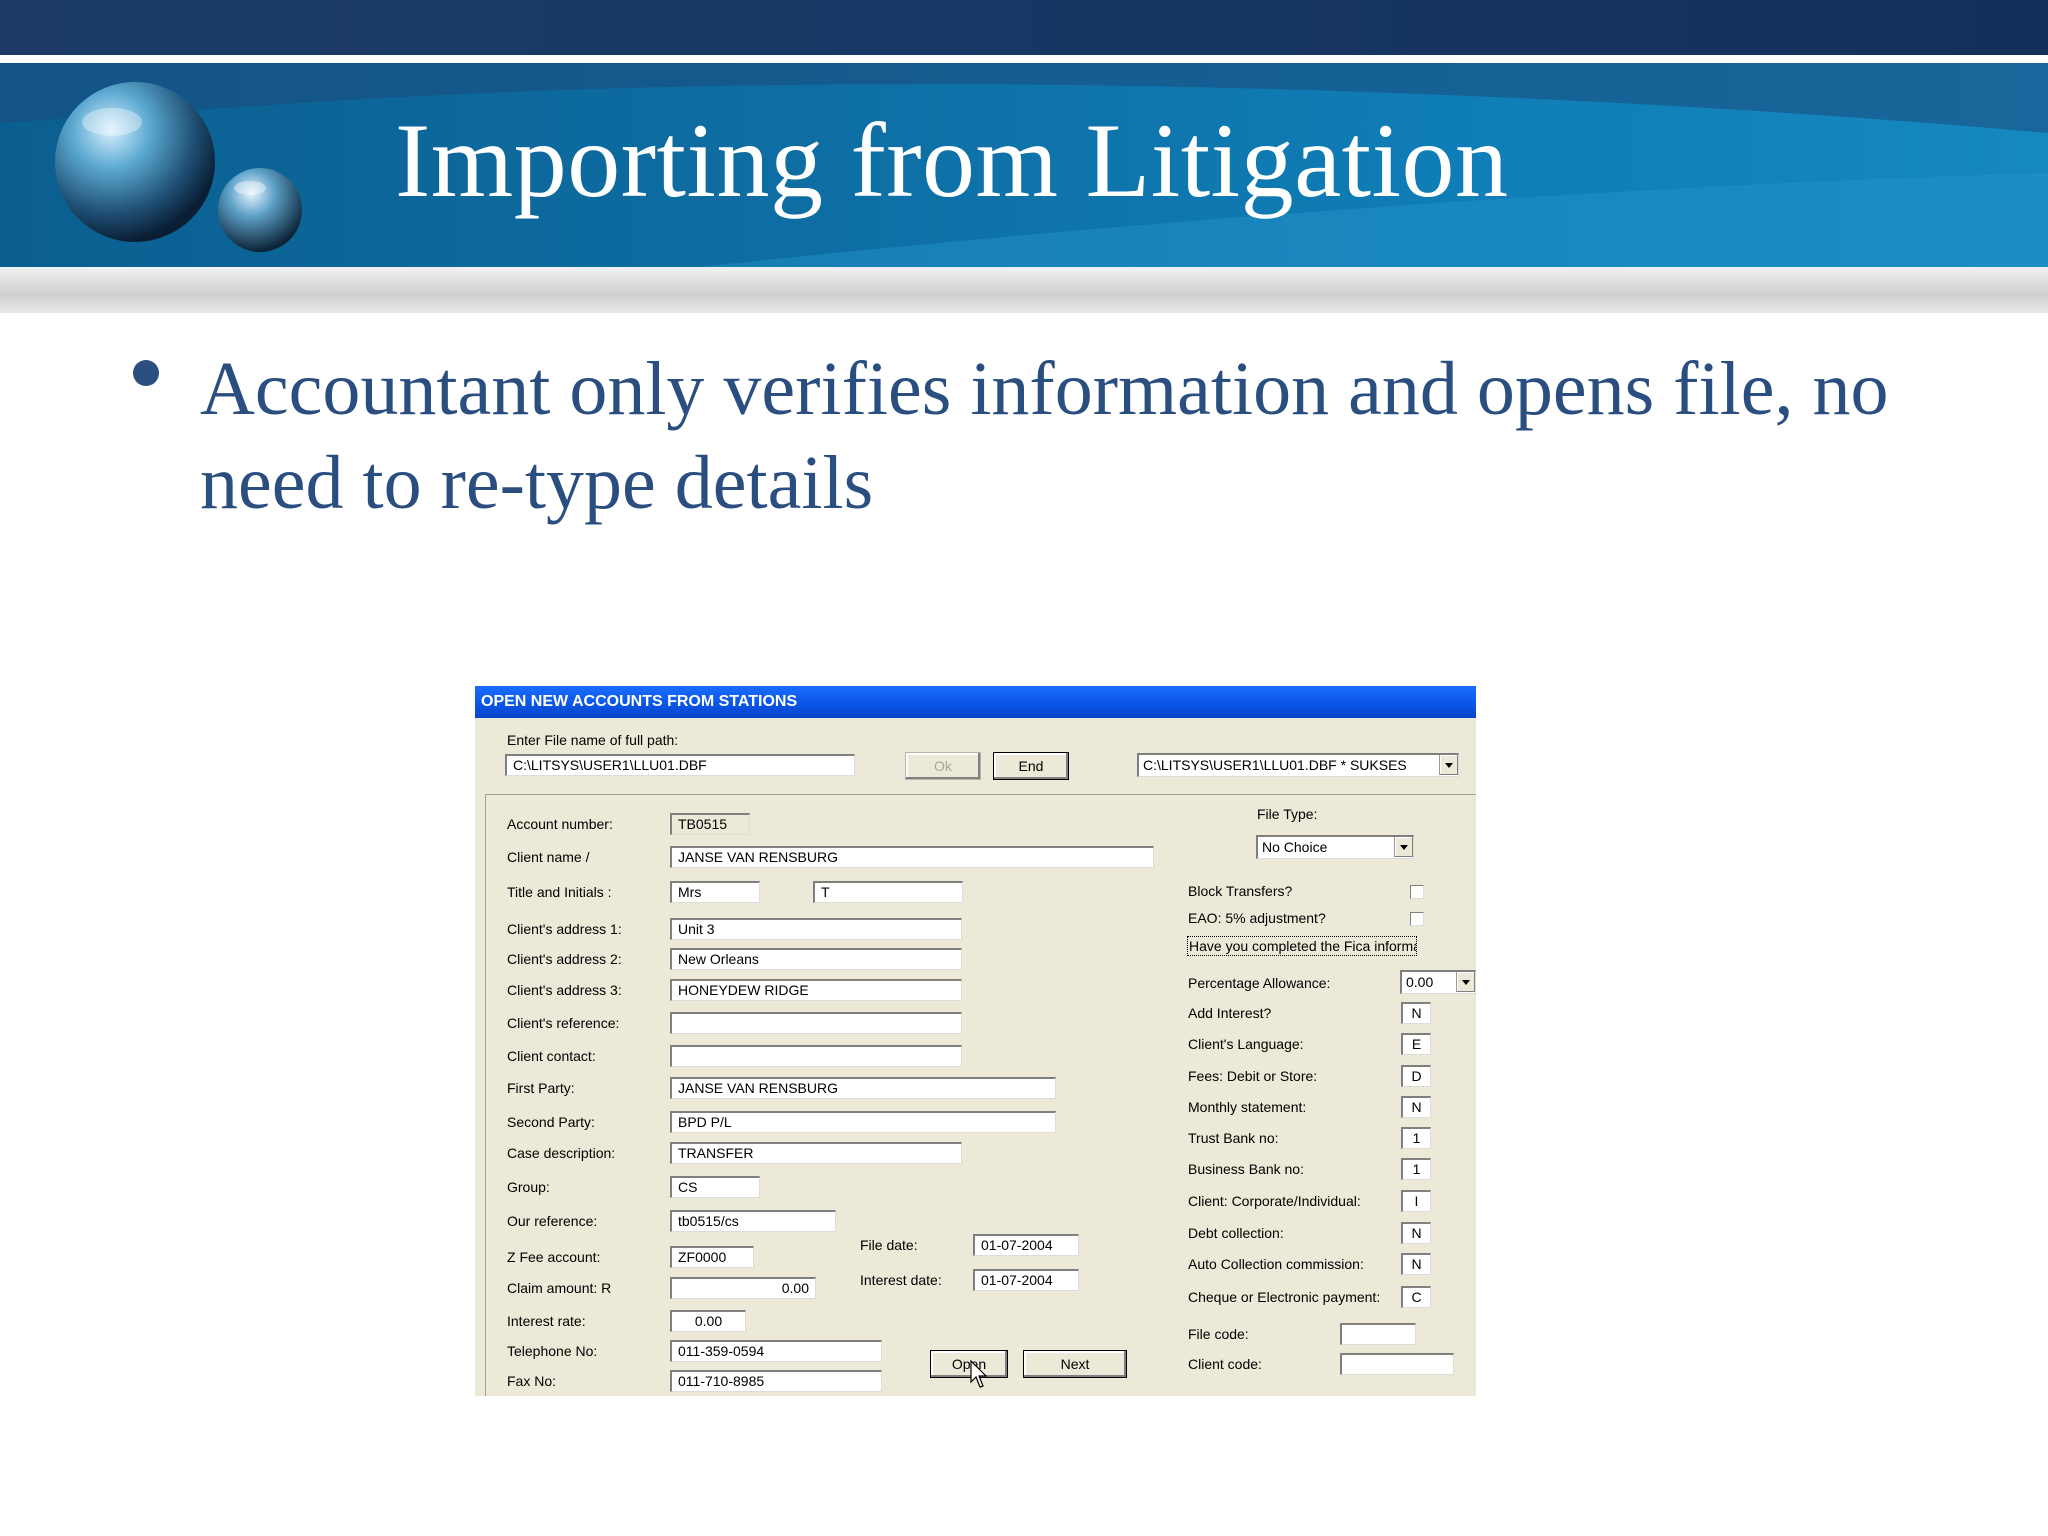 The height and width of the screenshot is (1536, 2048). Describe the element at coordinates (1225, 1364) in the screenshot. I see `client-code-label: Client code:` at that location.